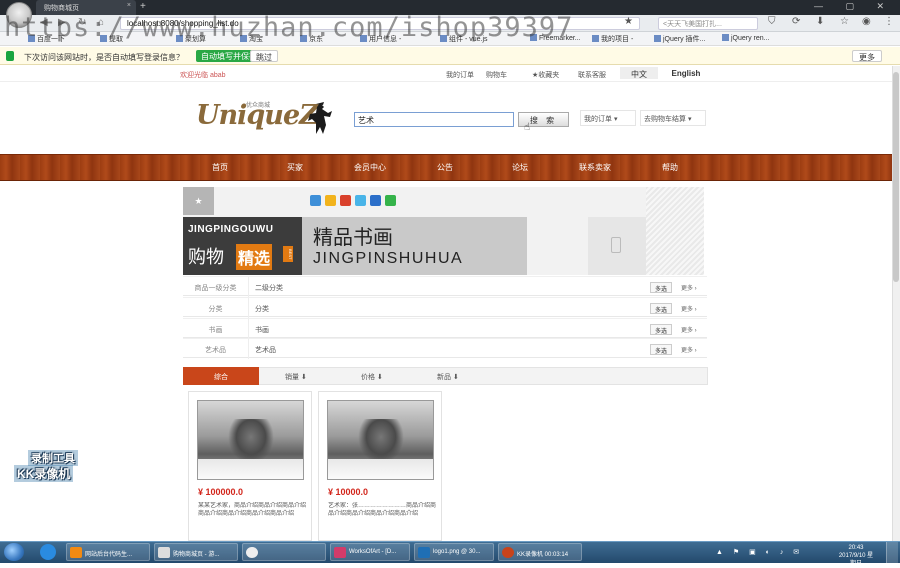  What do you see at coordinates (221, 376) in the screenshot?
I see `sort-default-tab: 综合` at bounding box center [221, 376].